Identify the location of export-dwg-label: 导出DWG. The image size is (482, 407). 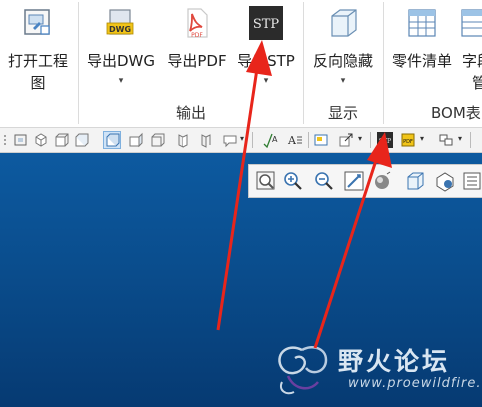
(120, 61).